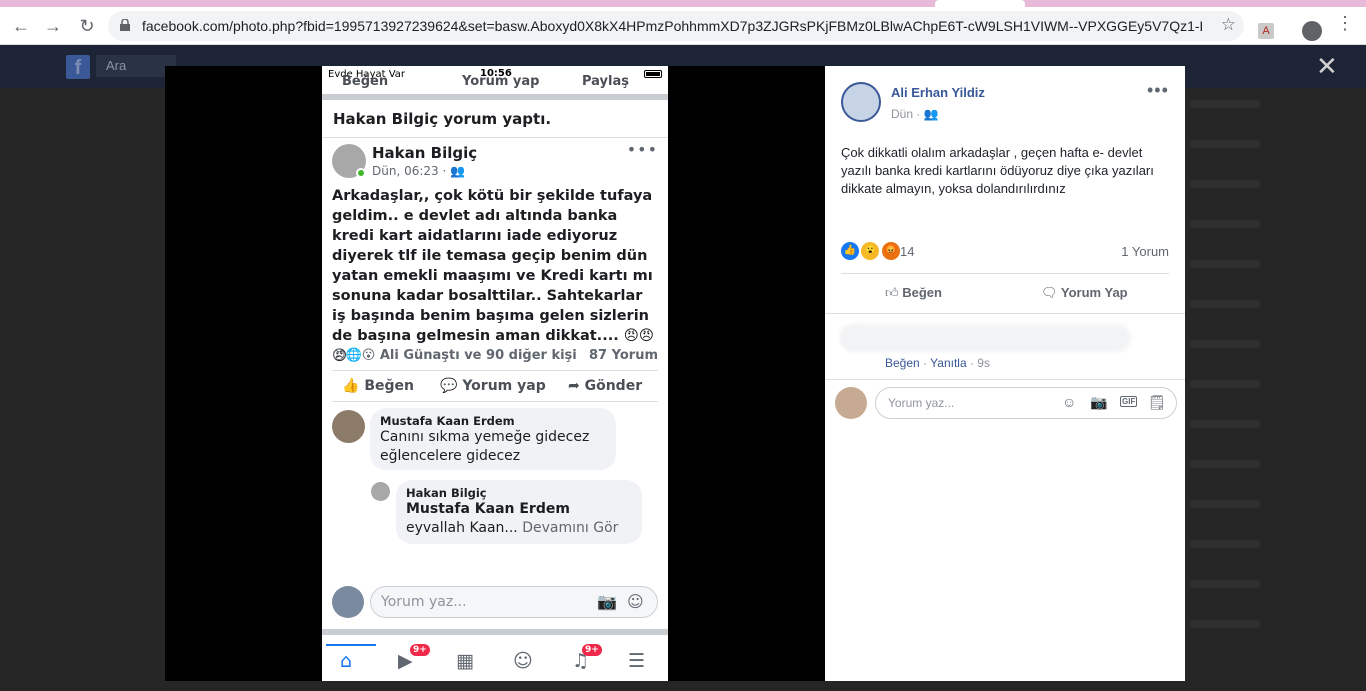 This screenshot has height=691, width=1366. I want to click on post-author: Hakan Bilgiç, so click(425, 153).